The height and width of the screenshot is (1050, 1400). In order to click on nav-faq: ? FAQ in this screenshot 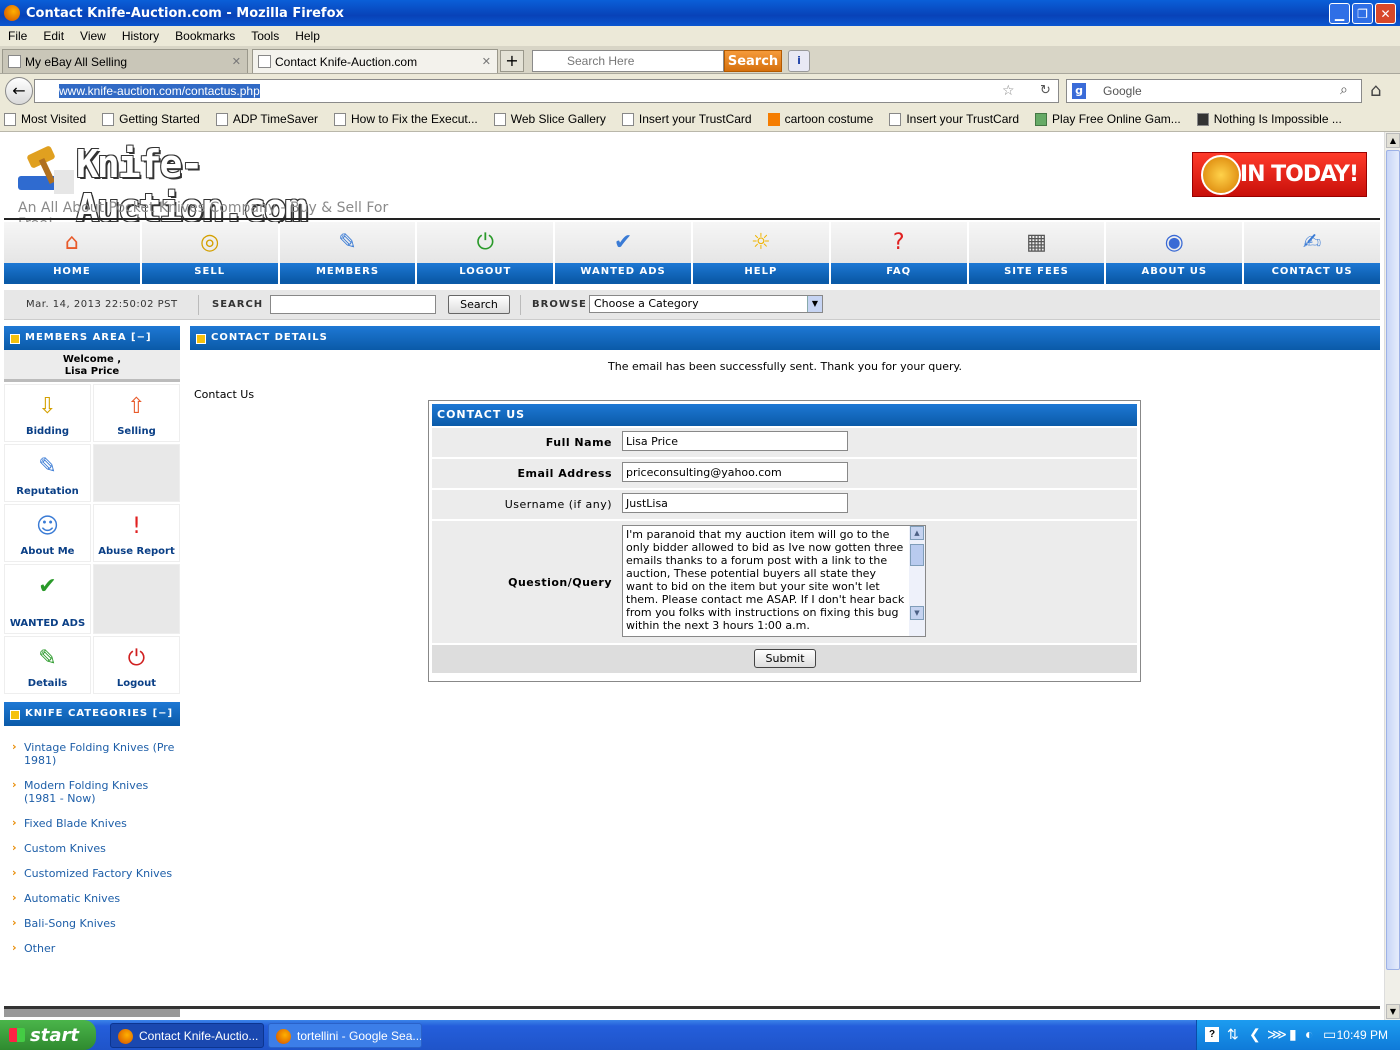, I will do `click(898, 253)`.